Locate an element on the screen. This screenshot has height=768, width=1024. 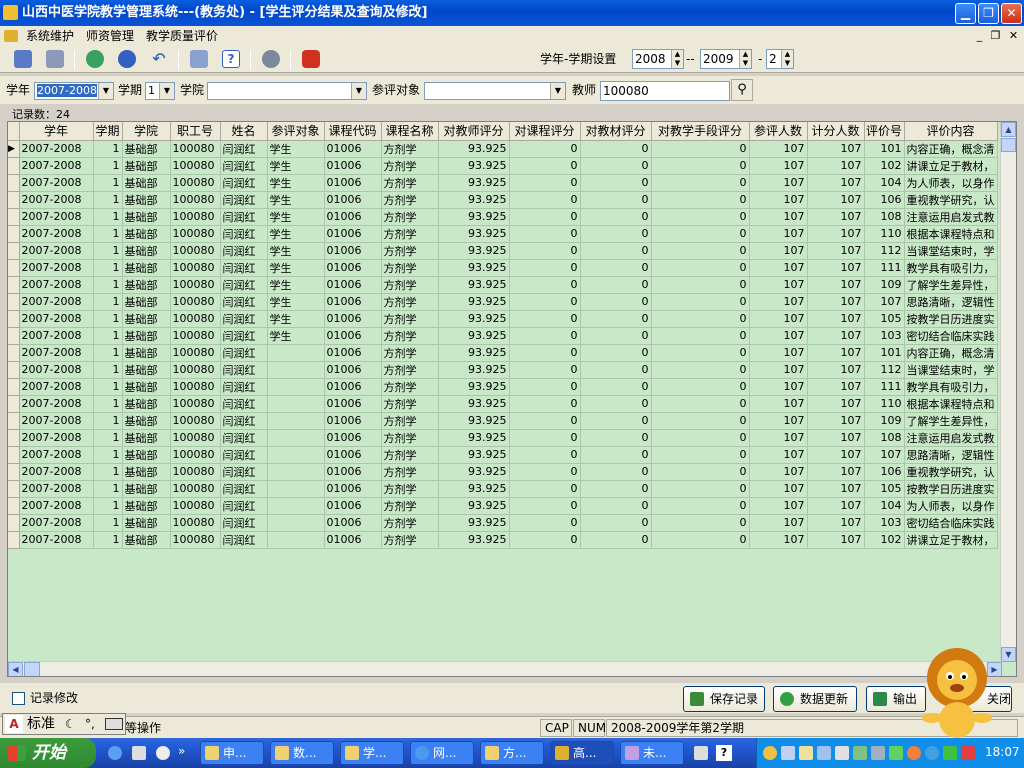
column-header: 评价号 is located at coordinates (884, 131).